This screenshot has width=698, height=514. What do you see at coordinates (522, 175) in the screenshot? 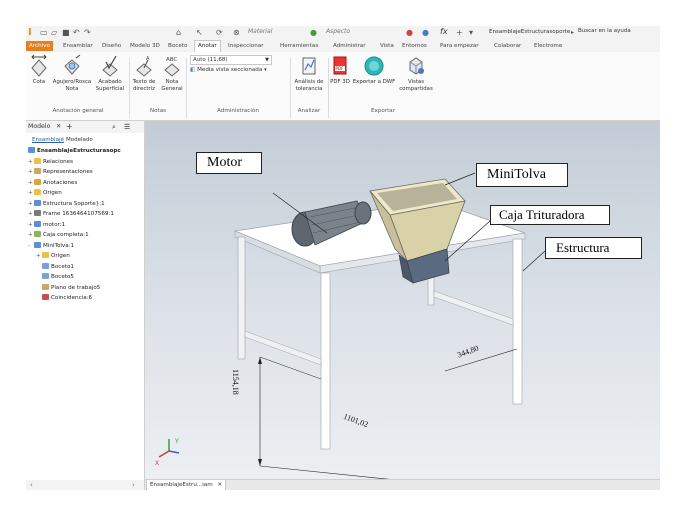
I see `minitolva-callout: MiniTolva` at bounding box center [522, 175].